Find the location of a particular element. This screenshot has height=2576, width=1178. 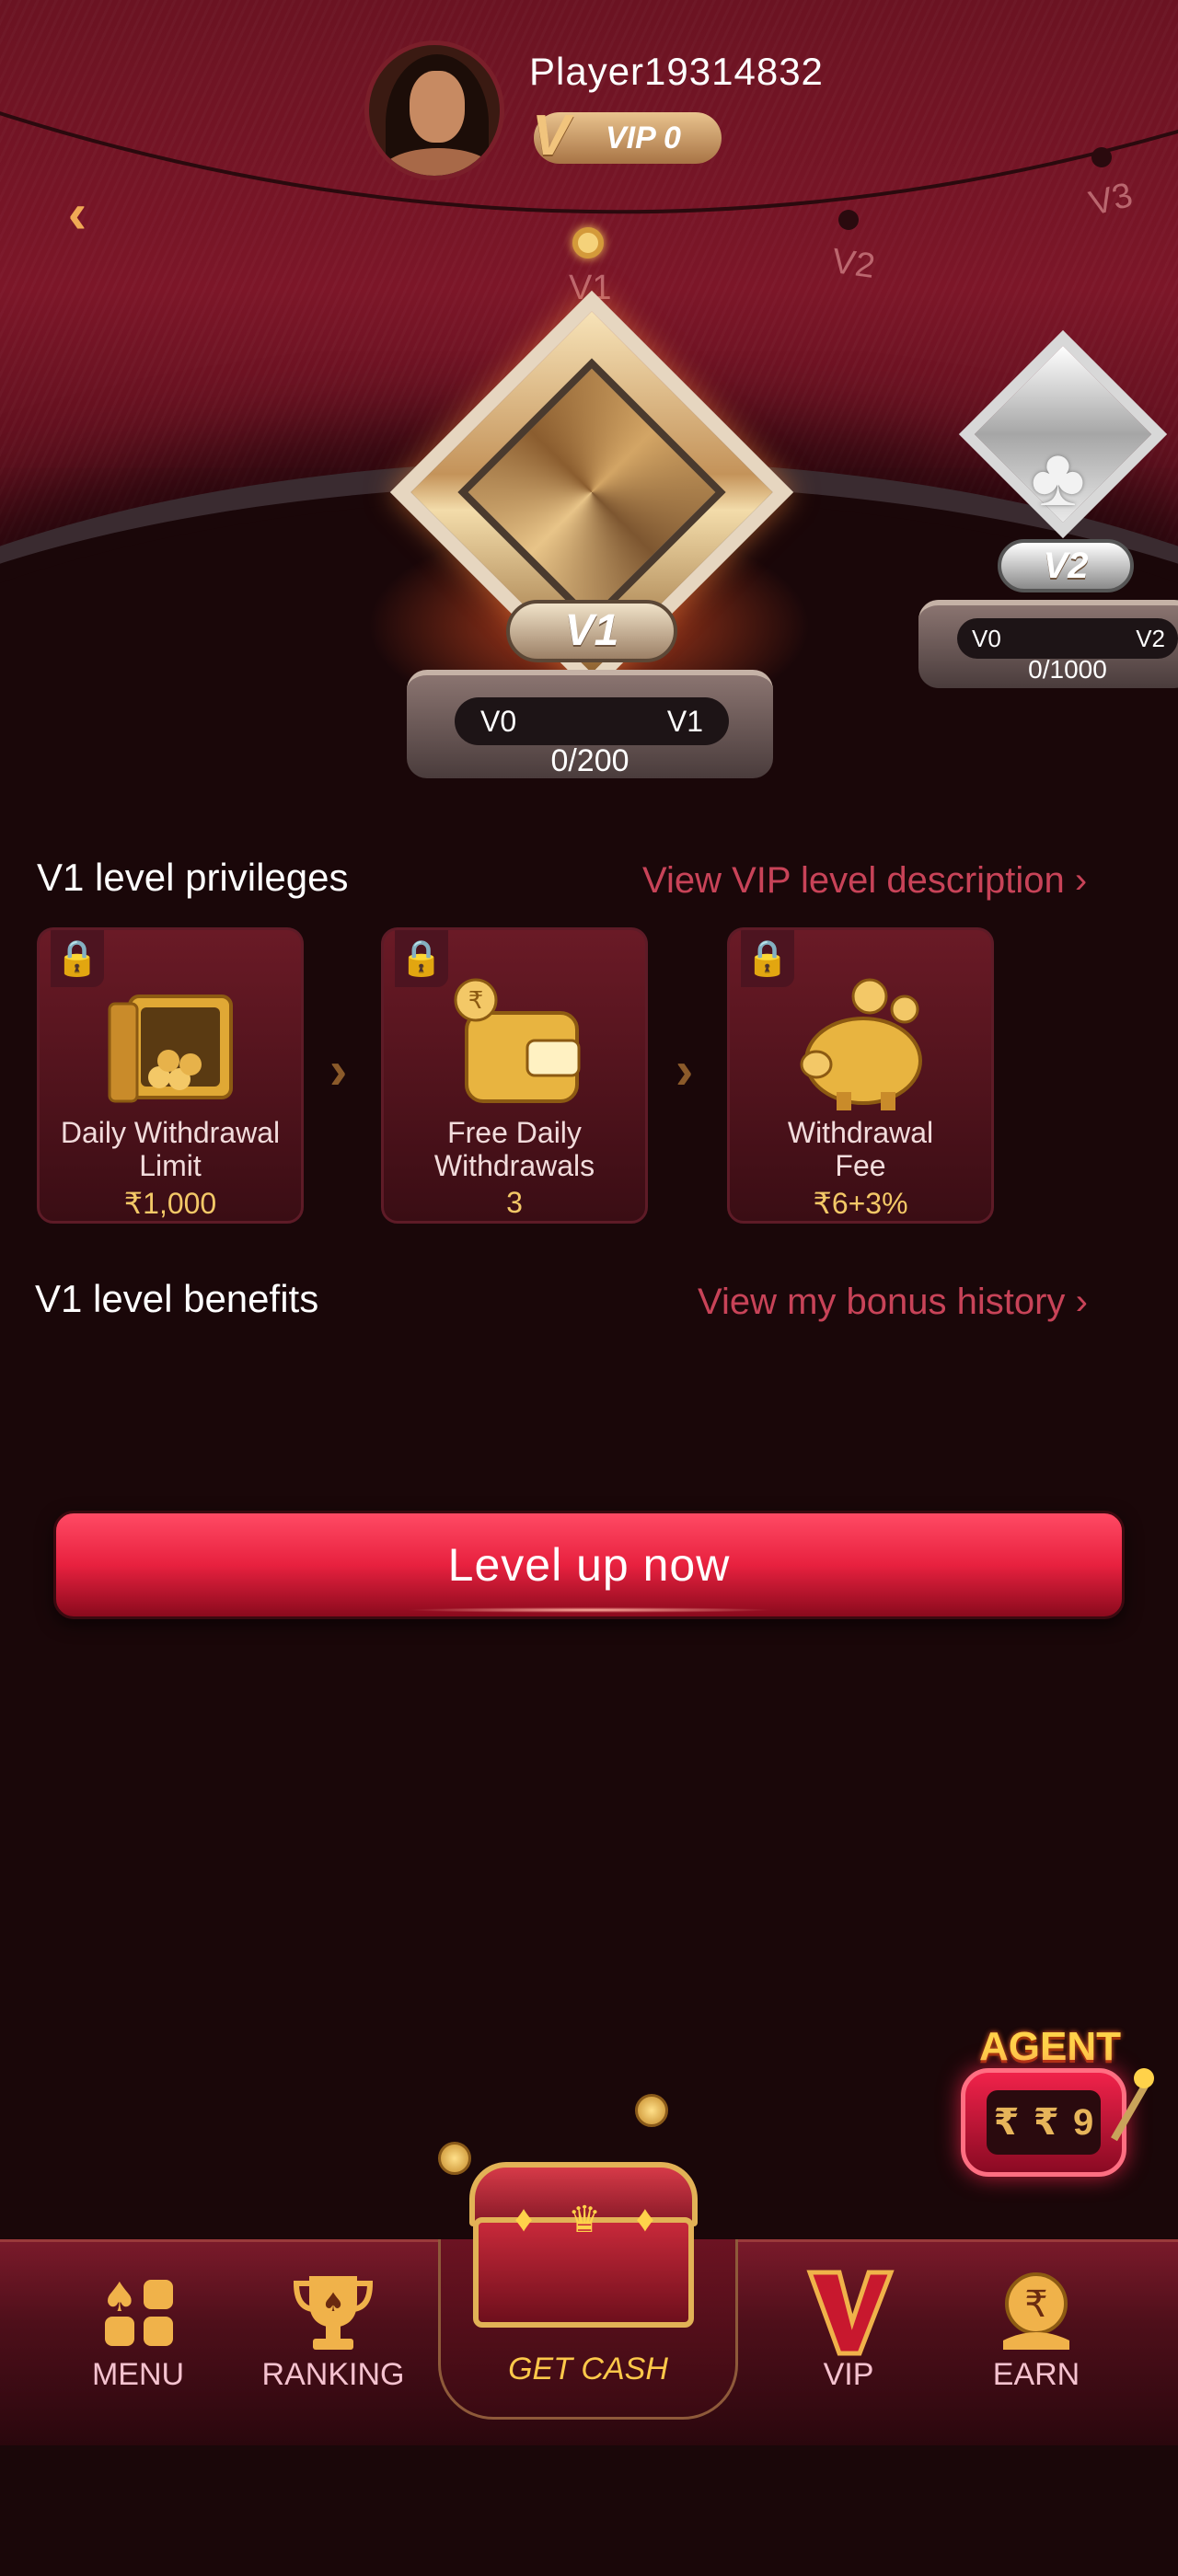

next-level-badge: V2 is located at coordinates (1066, 565).